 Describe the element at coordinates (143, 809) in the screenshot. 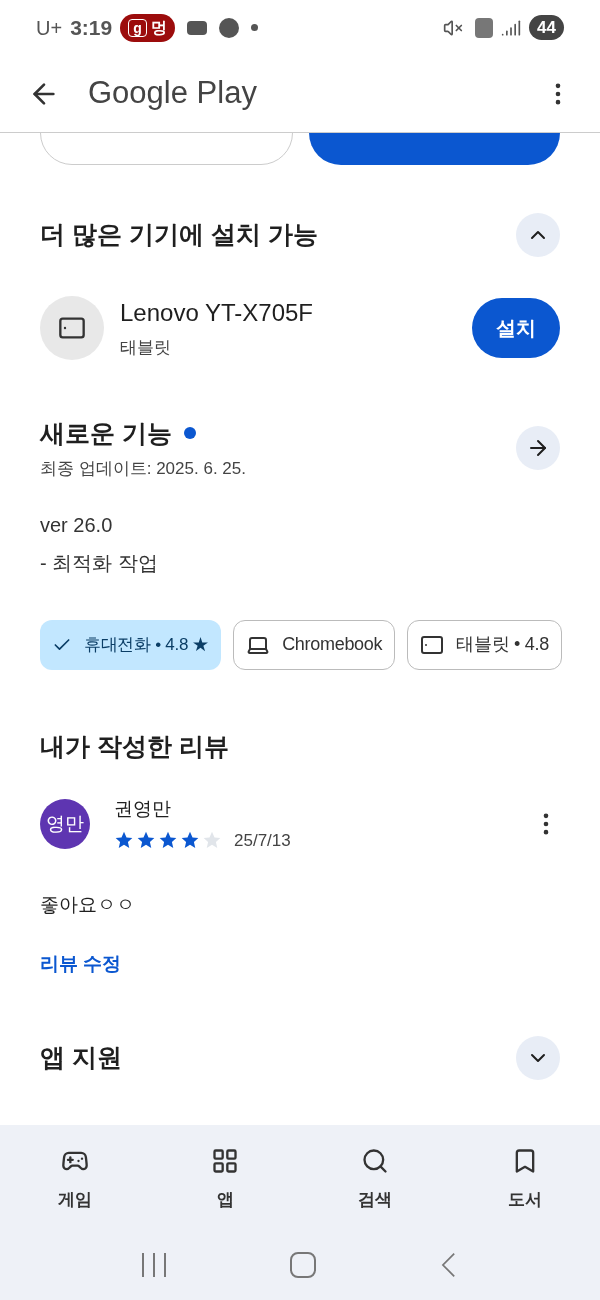

I see `reviewer-name: 권영만` at that location.